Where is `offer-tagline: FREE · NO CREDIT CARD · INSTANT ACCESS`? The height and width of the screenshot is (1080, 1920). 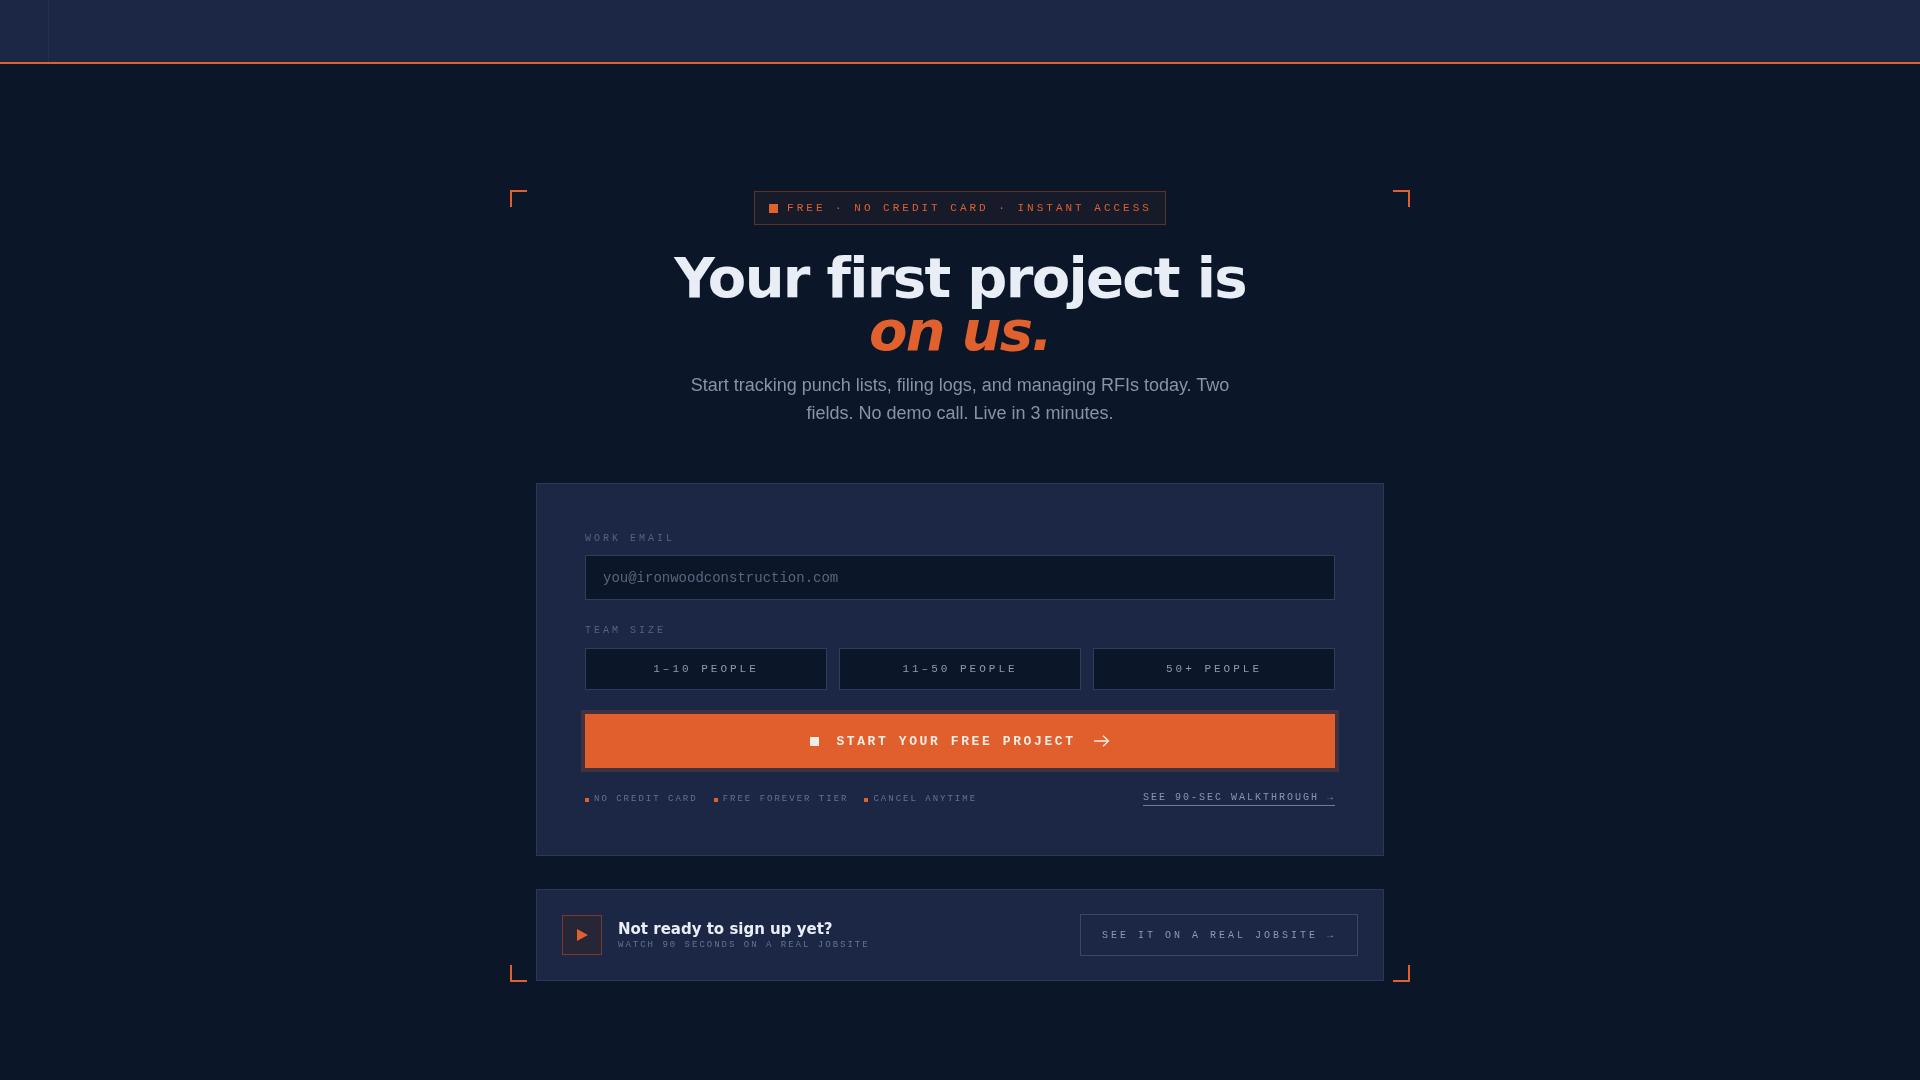
offer-tagline: FREE · NO CREDIT CARD · INSTANT ACCESS is located at coordinates (969, 208).